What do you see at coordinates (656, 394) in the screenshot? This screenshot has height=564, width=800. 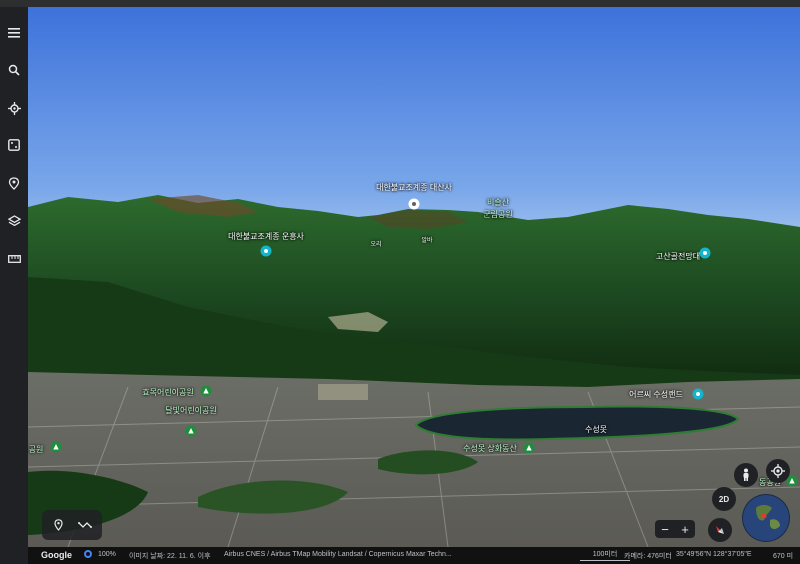 I see `label-sunset-land: 어르씨 수성랜드` at bounding box center [656, 394].